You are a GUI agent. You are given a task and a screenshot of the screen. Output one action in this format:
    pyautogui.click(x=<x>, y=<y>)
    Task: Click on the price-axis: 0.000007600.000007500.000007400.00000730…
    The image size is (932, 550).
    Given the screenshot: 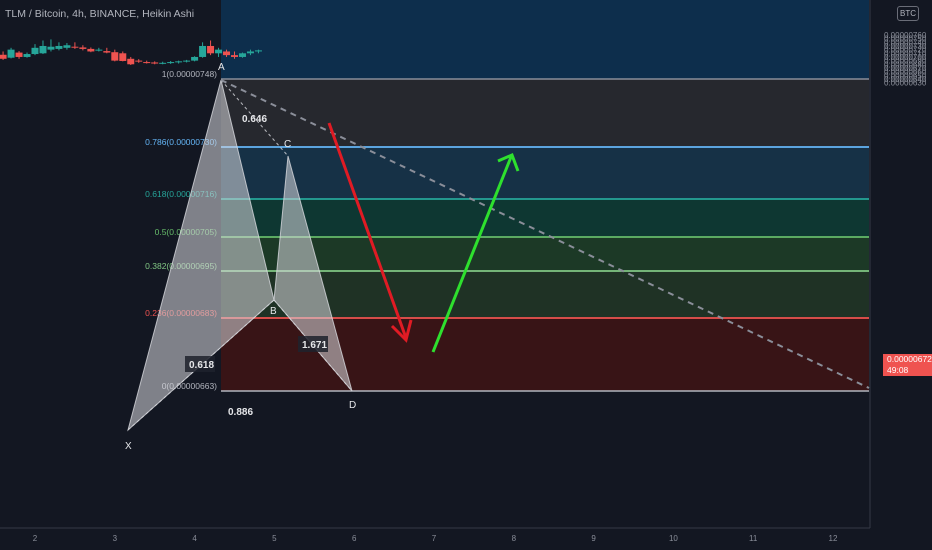 What is the action you would take?
    pyautogui.click(x=900, y=275)
    